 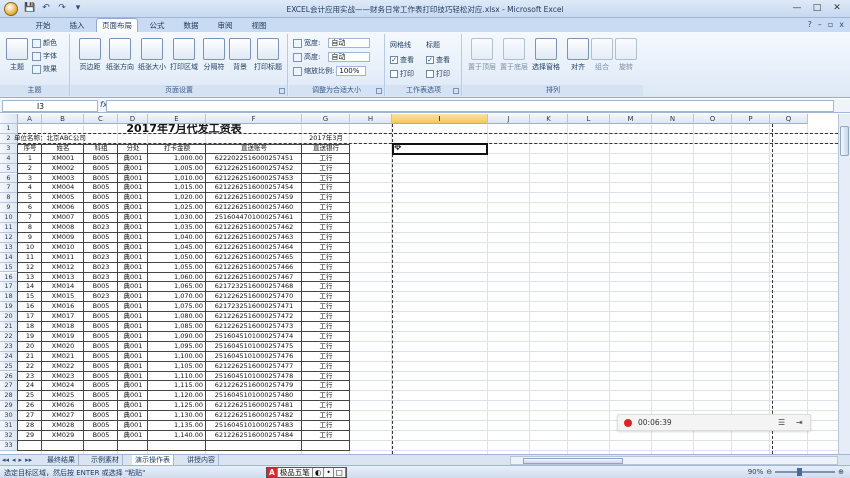 What do you see at coordinates (43, 25) in the screenshot?
I see `tab-home: 开始` at bounding box center [43, 25].